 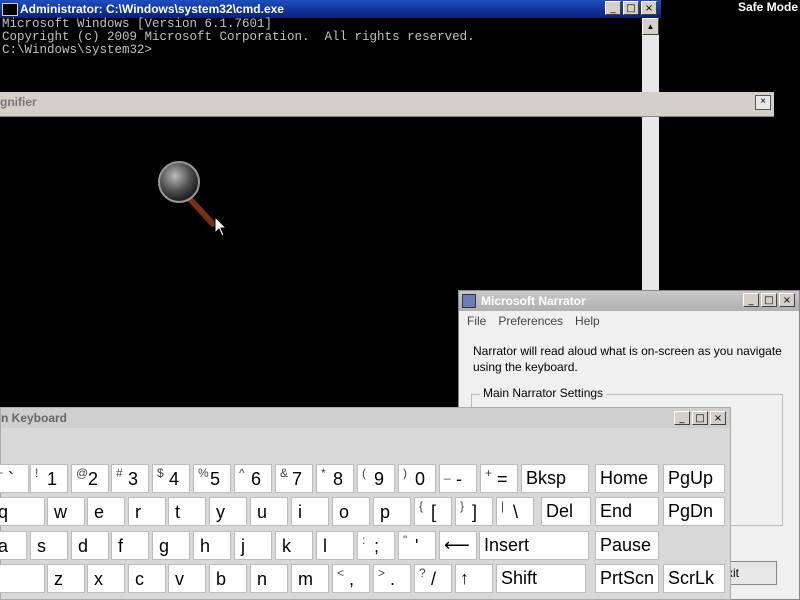 What do you see at coordinates (185, 193) in the screenshot?
I see `magnifier-lens-icon` at bounding box center [185, 193].